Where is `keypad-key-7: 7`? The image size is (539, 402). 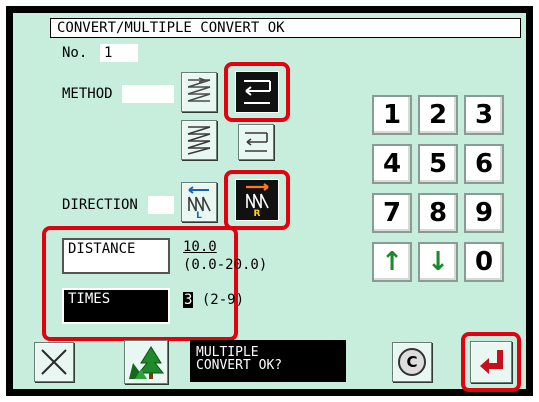
keypad-key-7: 7 is located at coordinates (392, 213).